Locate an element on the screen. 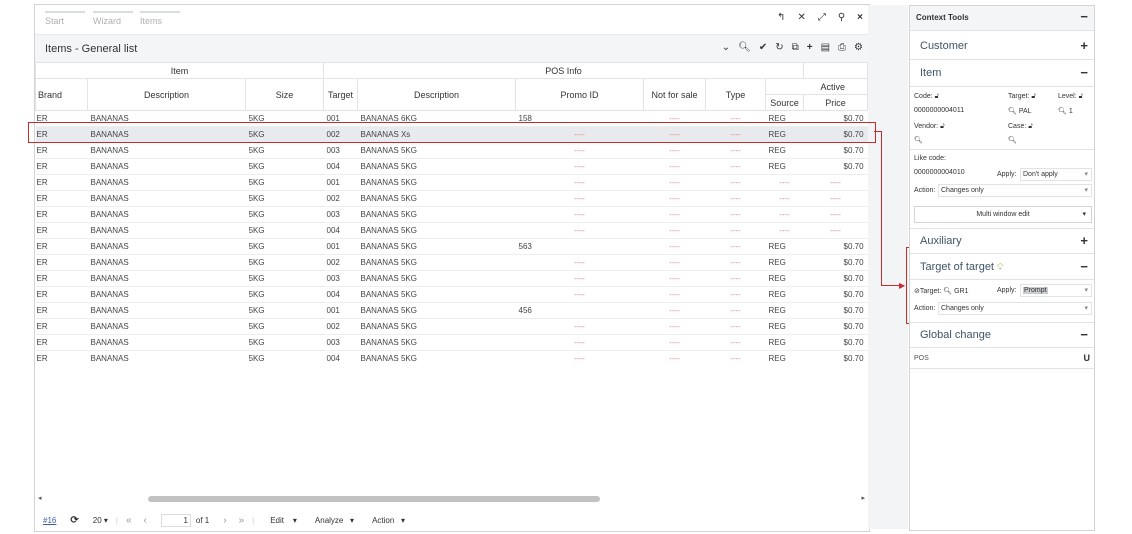  check-icon: ✔ is located at coordinates (763, 48).